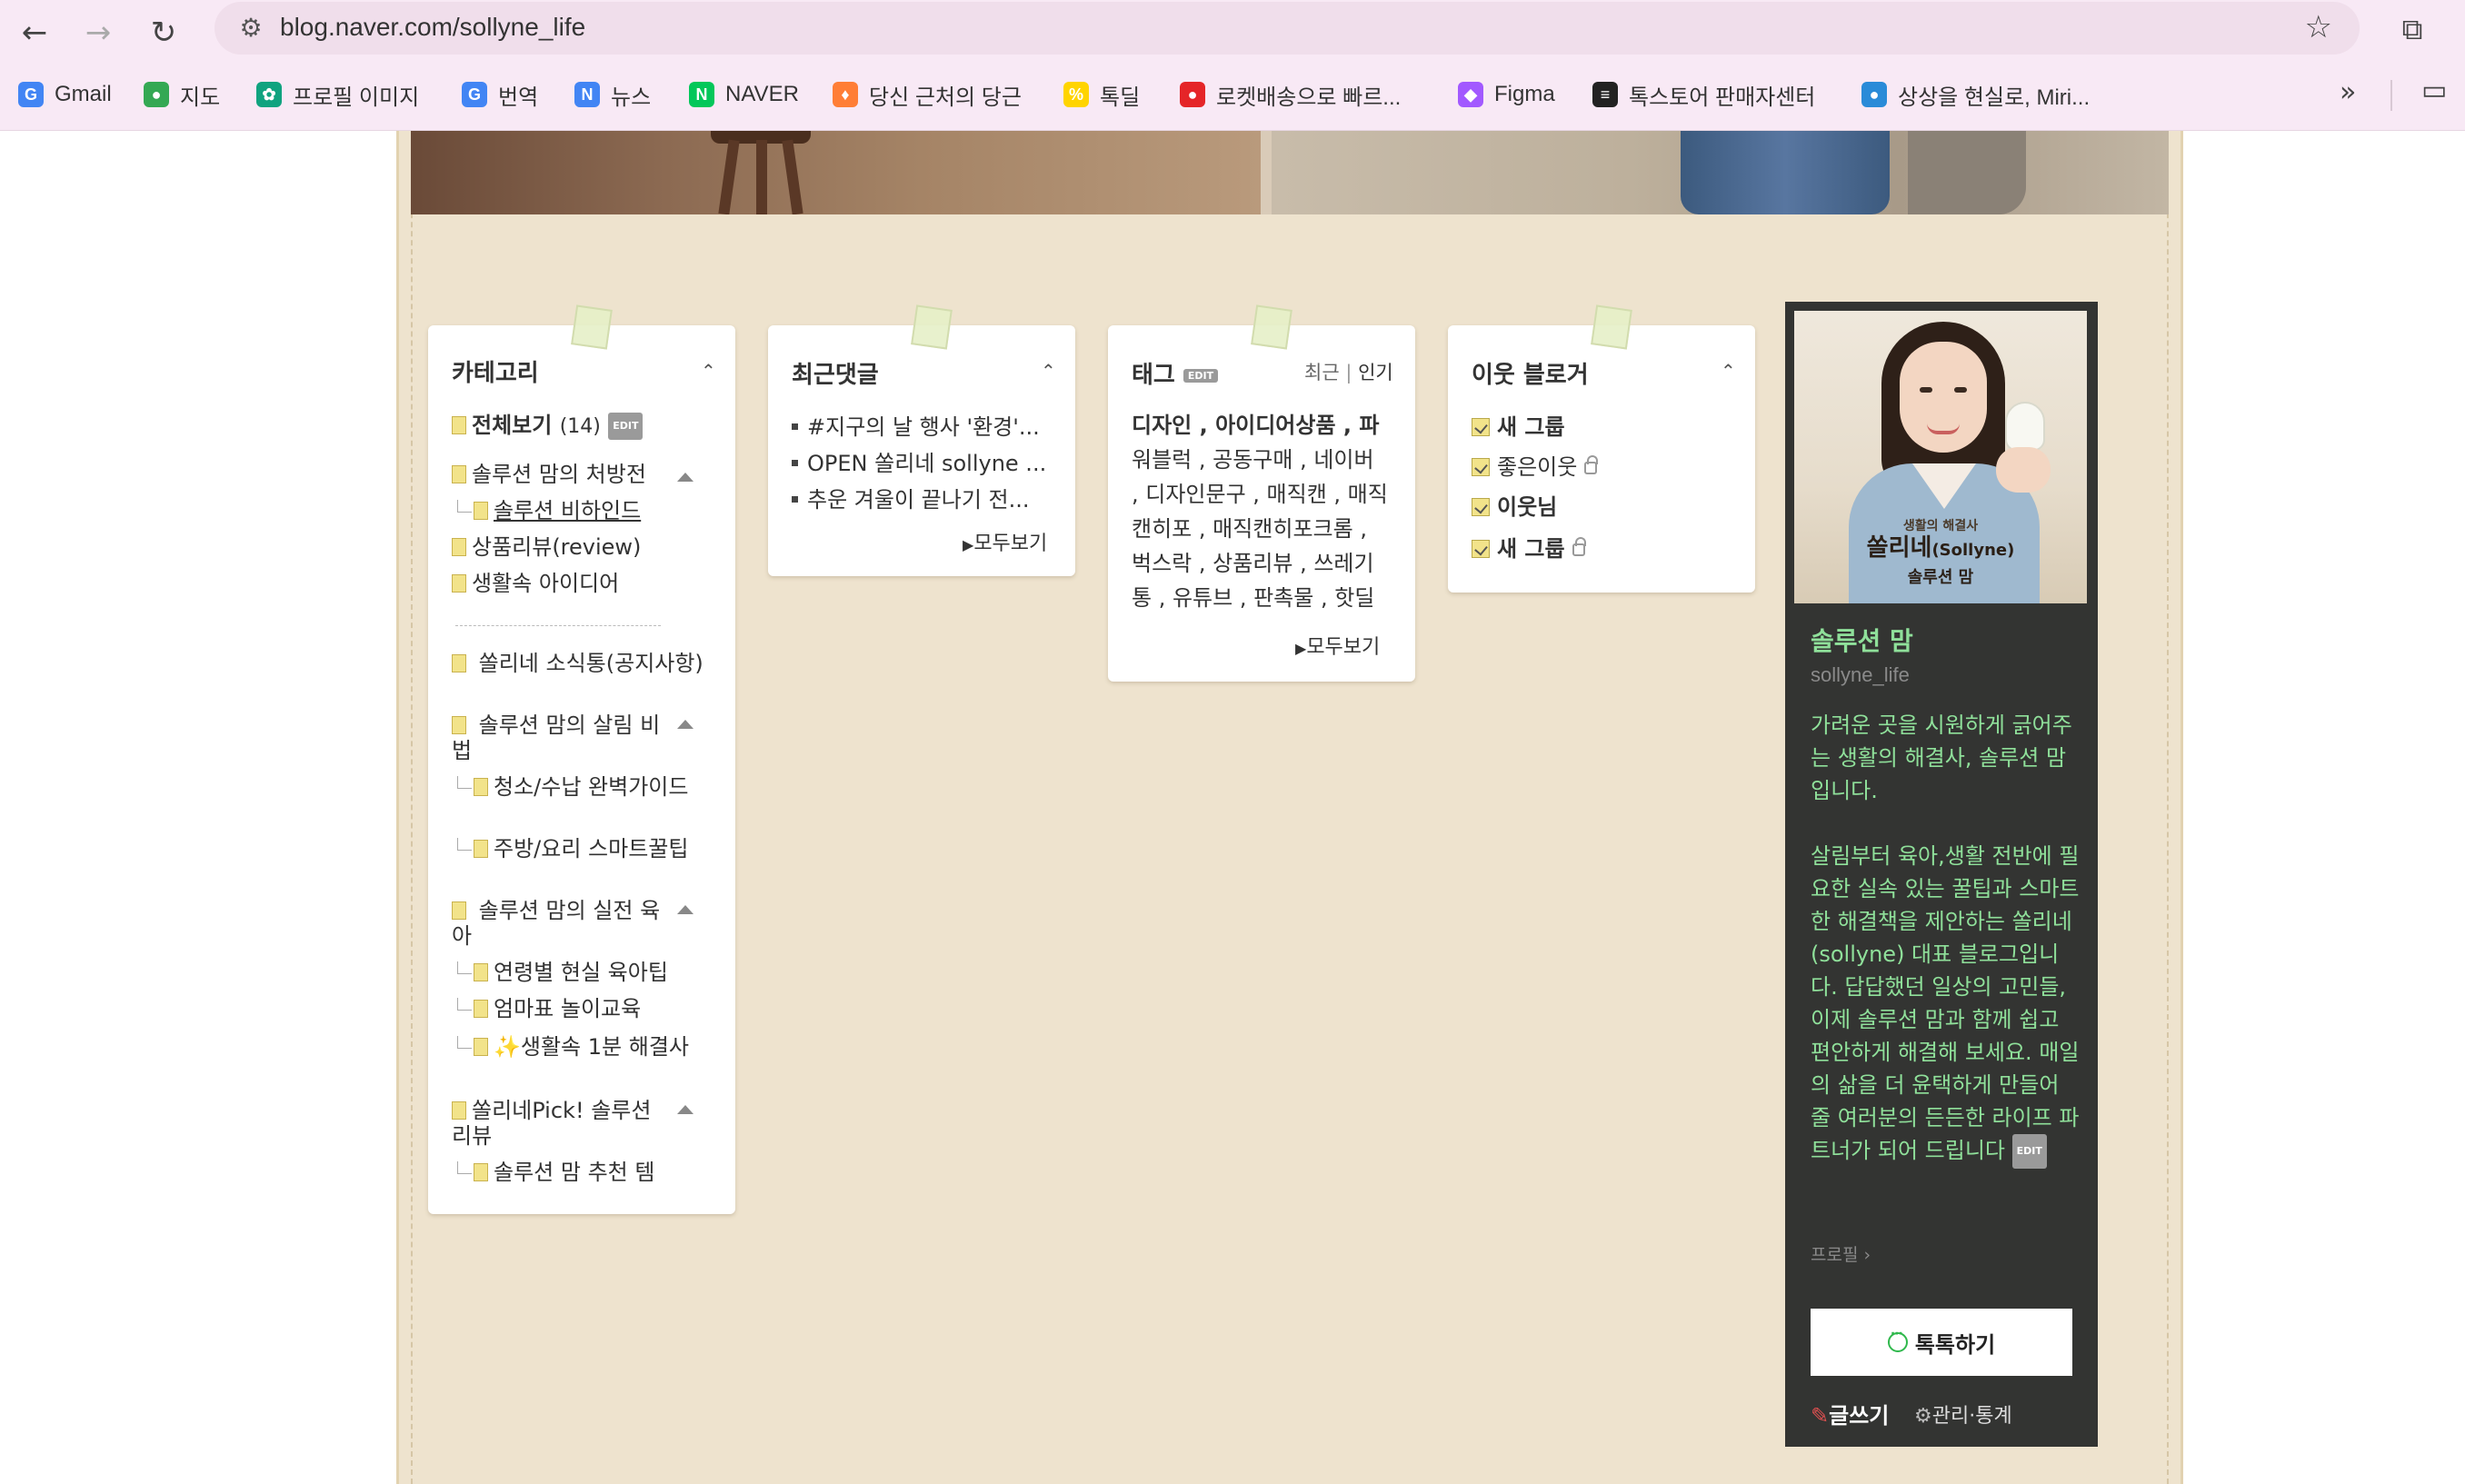  I want to click on write-post-link: ✎글쓰기, so click(1850, 1413).